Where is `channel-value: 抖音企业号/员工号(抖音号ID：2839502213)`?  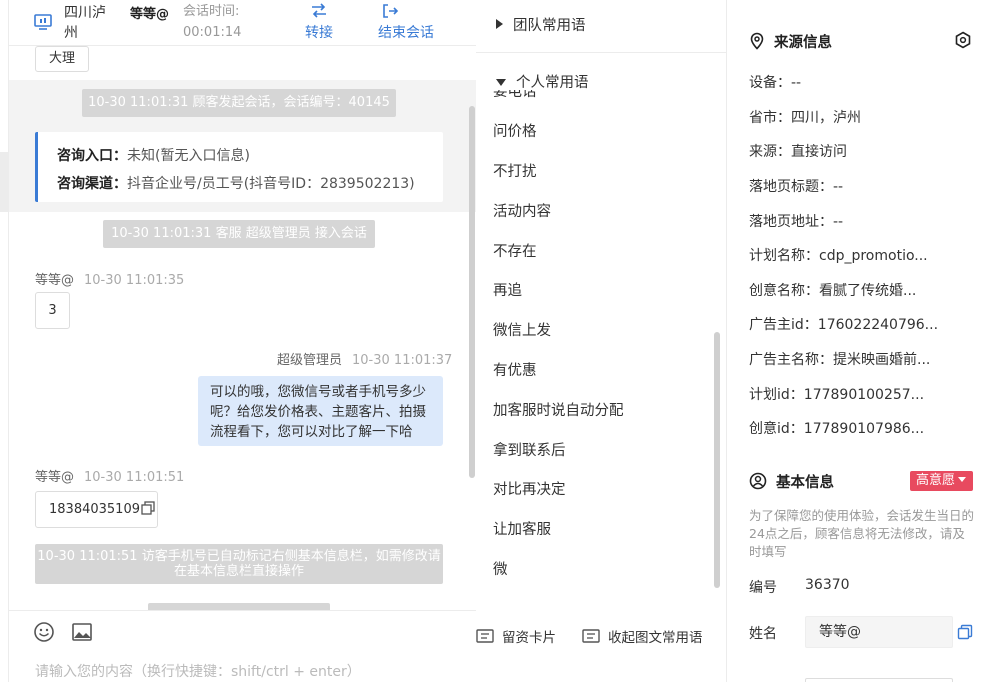 channel-value: 抖音企业号/员工号(抖音号ID：2839502213) is located at coordinates (271, 184).